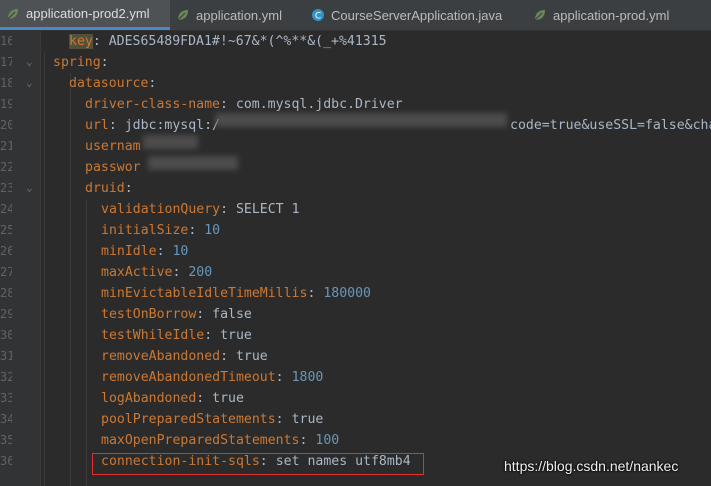 The width and height of the screenshot is (711, 486). I want to click on spring-class-icon: C, so click(318, 15).